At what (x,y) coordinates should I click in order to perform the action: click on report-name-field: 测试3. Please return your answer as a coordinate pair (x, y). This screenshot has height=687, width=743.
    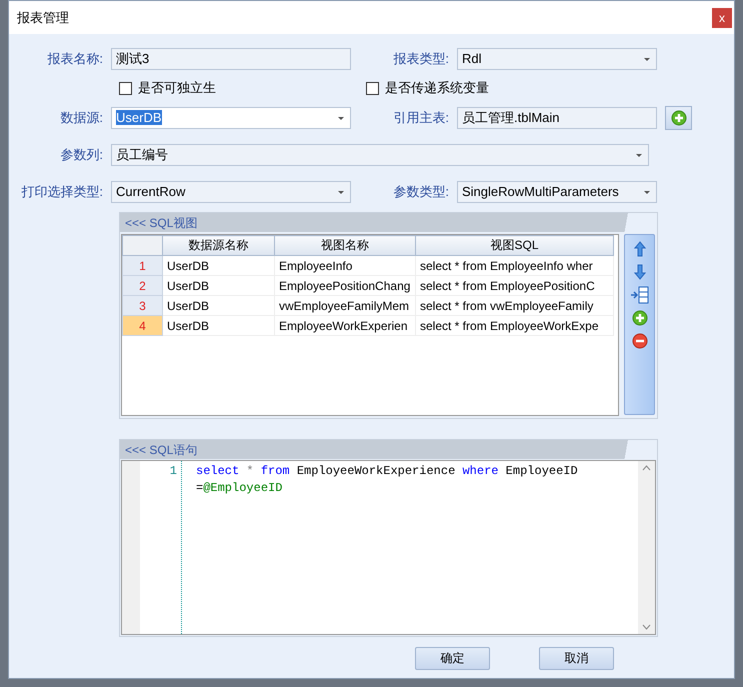
    Looking at the image, I should click on (231, 59).